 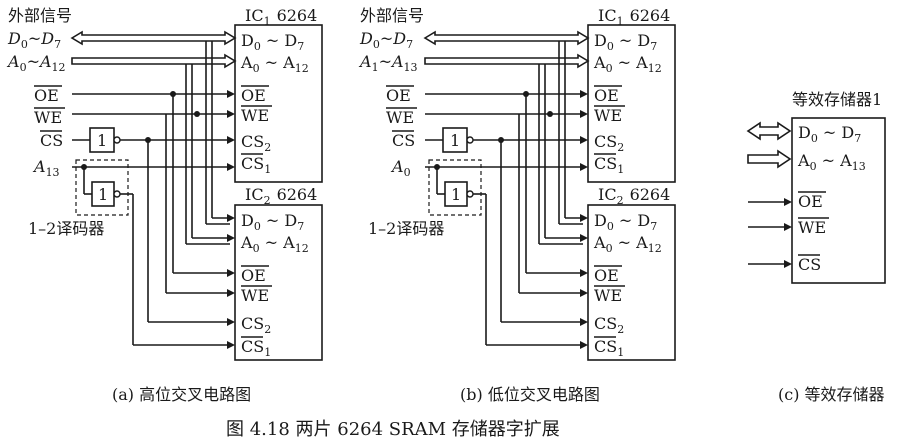 What do you see at coordinates (812, 227) in the screenshot?
I see `eq-we-pin: WE` at bounding box center [812, 227].